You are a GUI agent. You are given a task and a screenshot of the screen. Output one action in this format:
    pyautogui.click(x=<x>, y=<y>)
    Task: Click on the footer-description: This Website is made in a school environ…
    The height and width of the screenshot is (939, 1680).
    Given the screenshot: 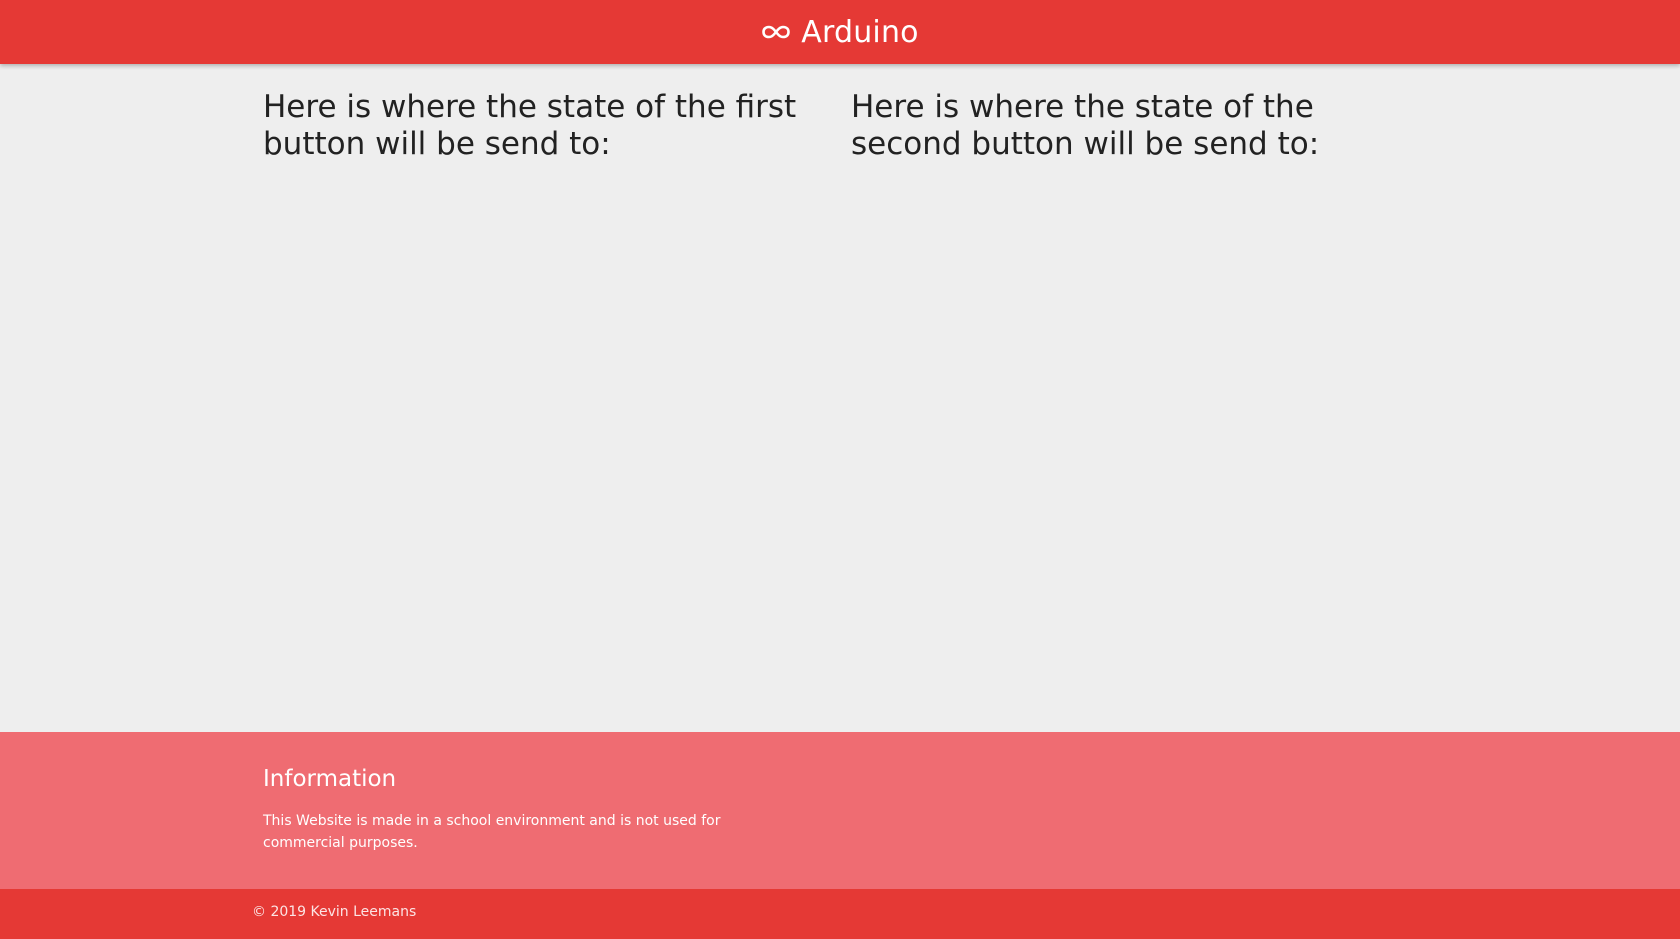 What is the action you would take?
    pyautogui.click(x=492, y=832)
    